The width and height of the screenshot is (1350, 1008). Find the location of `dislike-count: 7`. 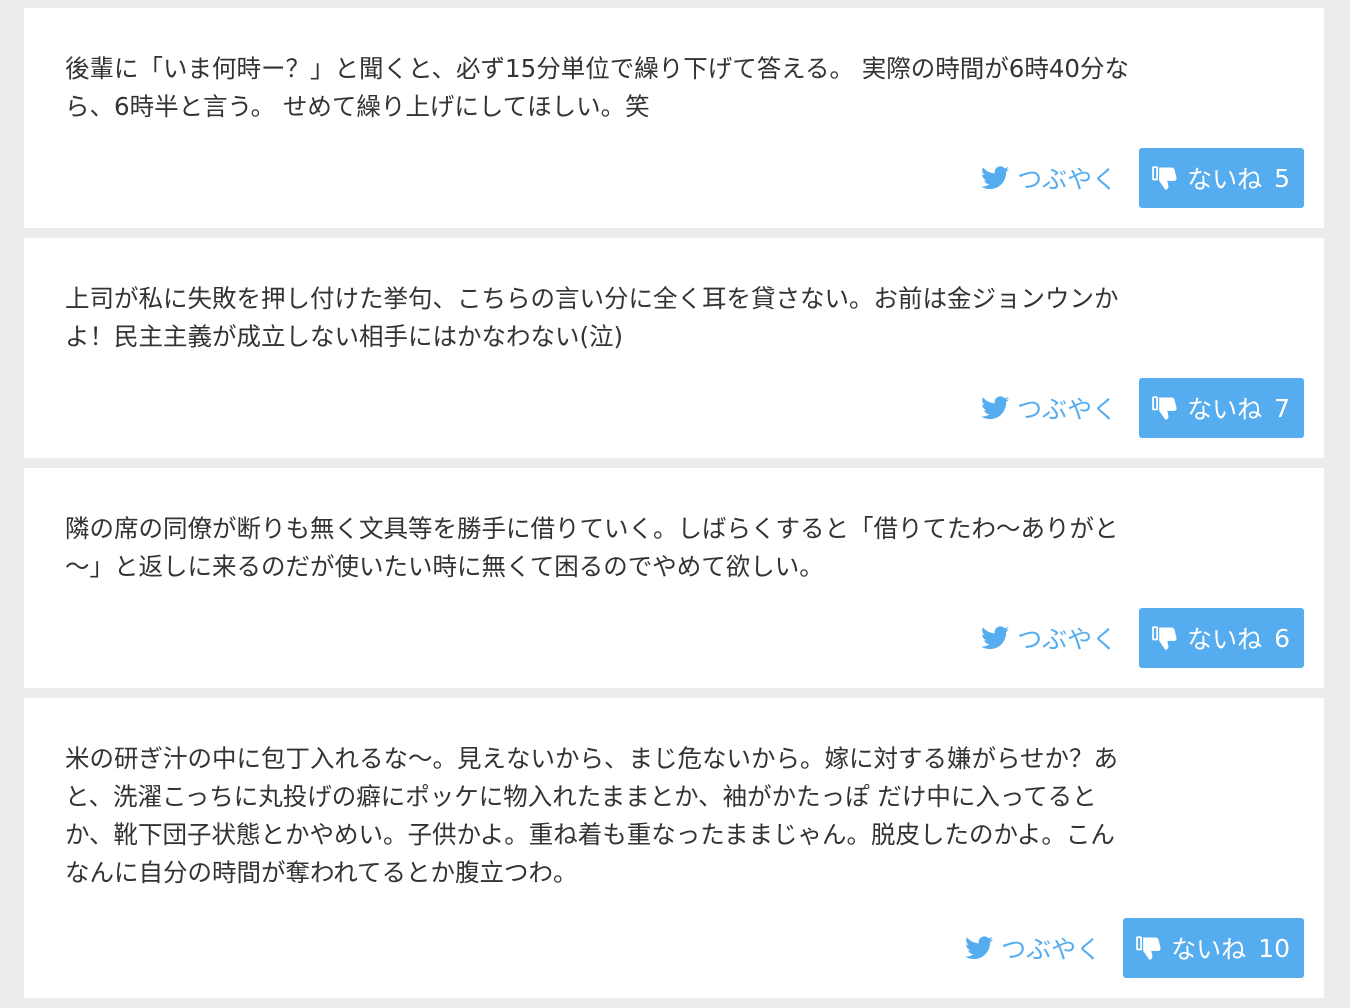

dislike-count: 7 is located at coordinates (1282, 408).